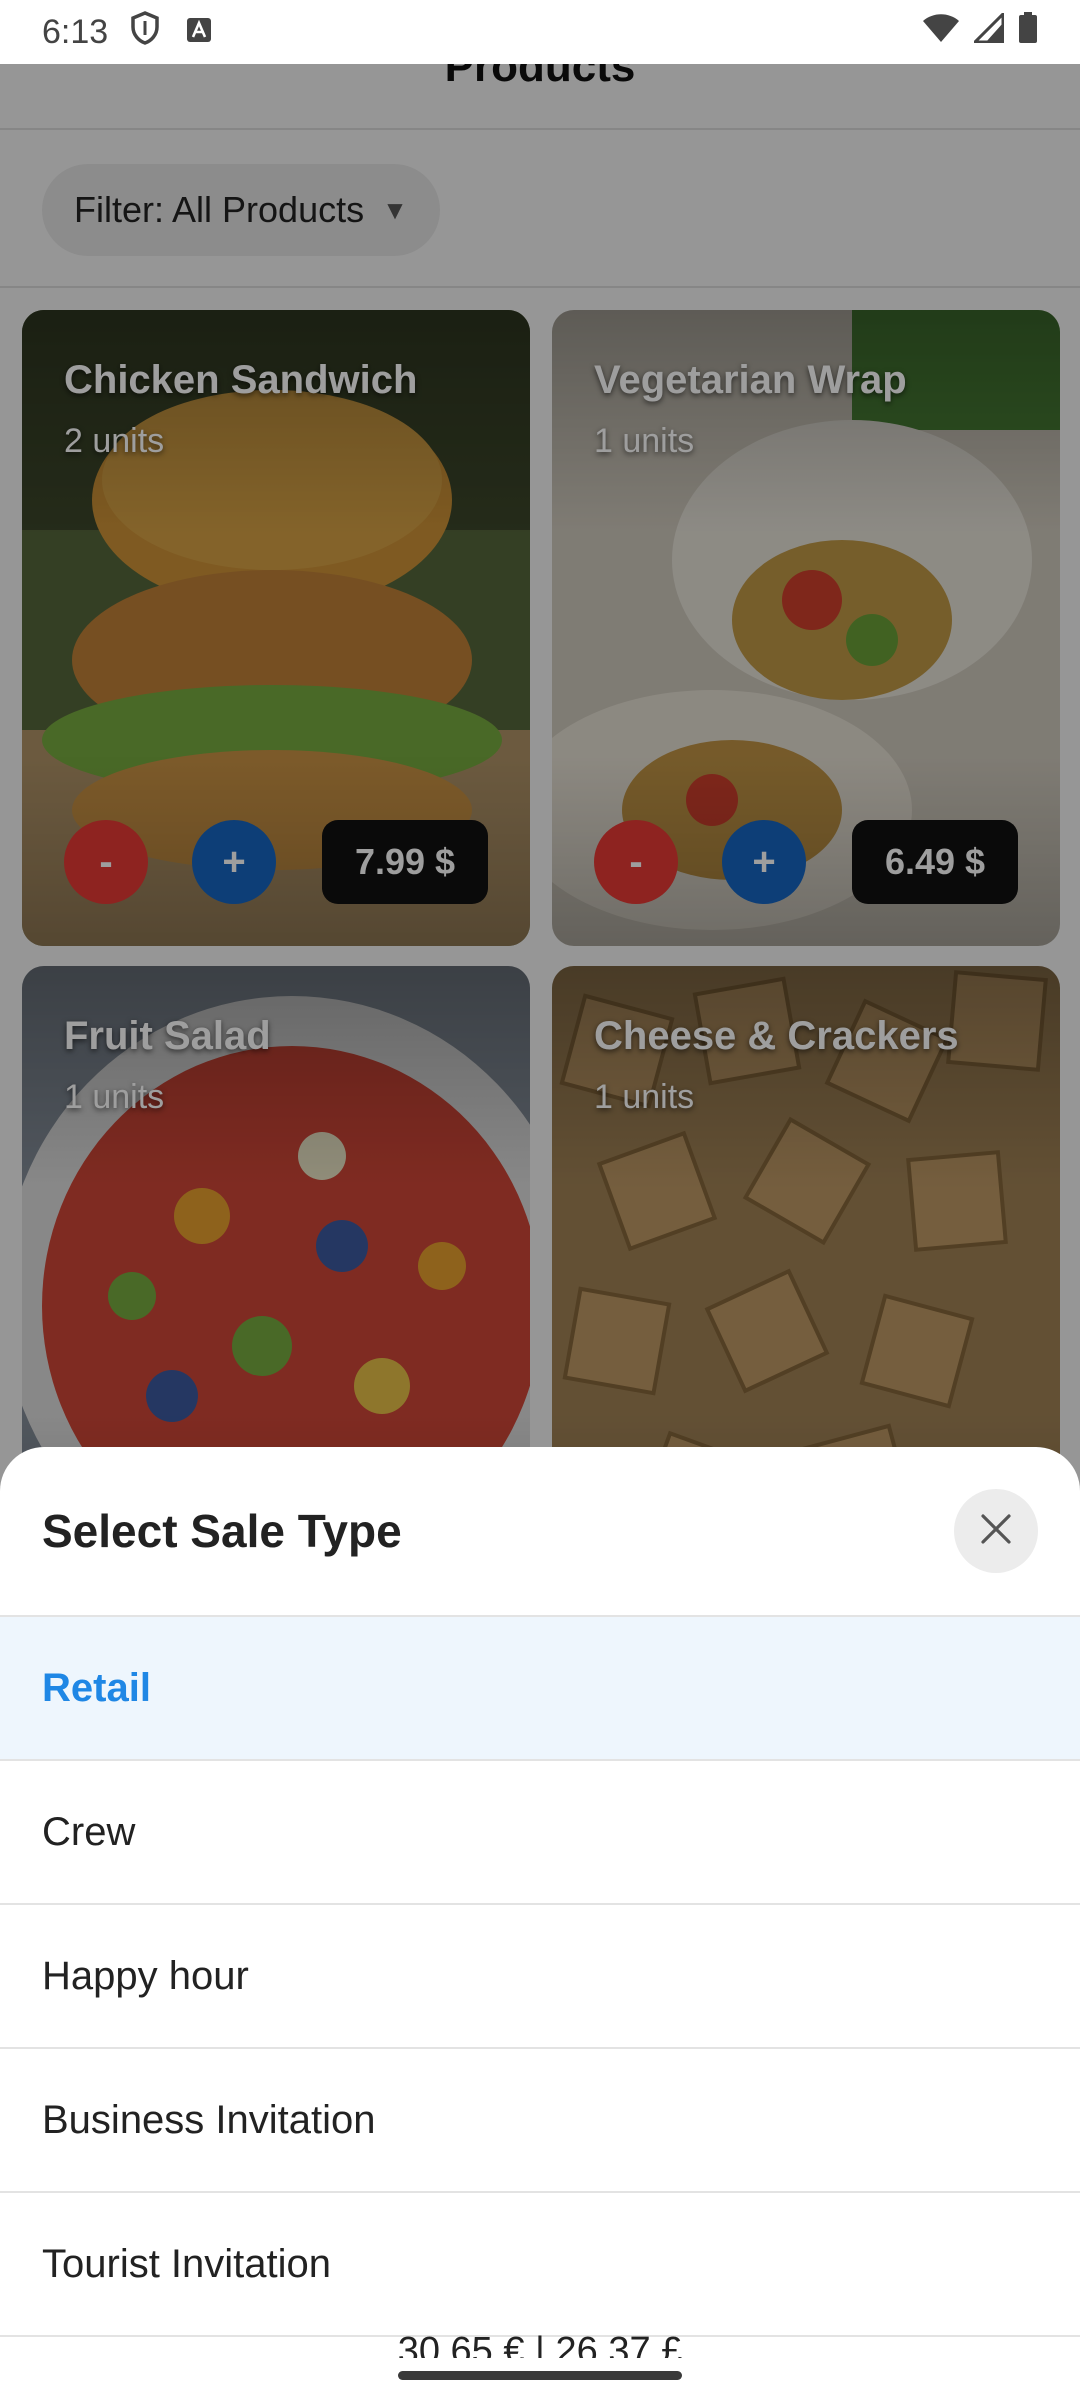  What do you see at coordinates (222, 1531) in the screenshot?
I see `sheet-title: Select Sale Type` at bounding box center [222, 1531].